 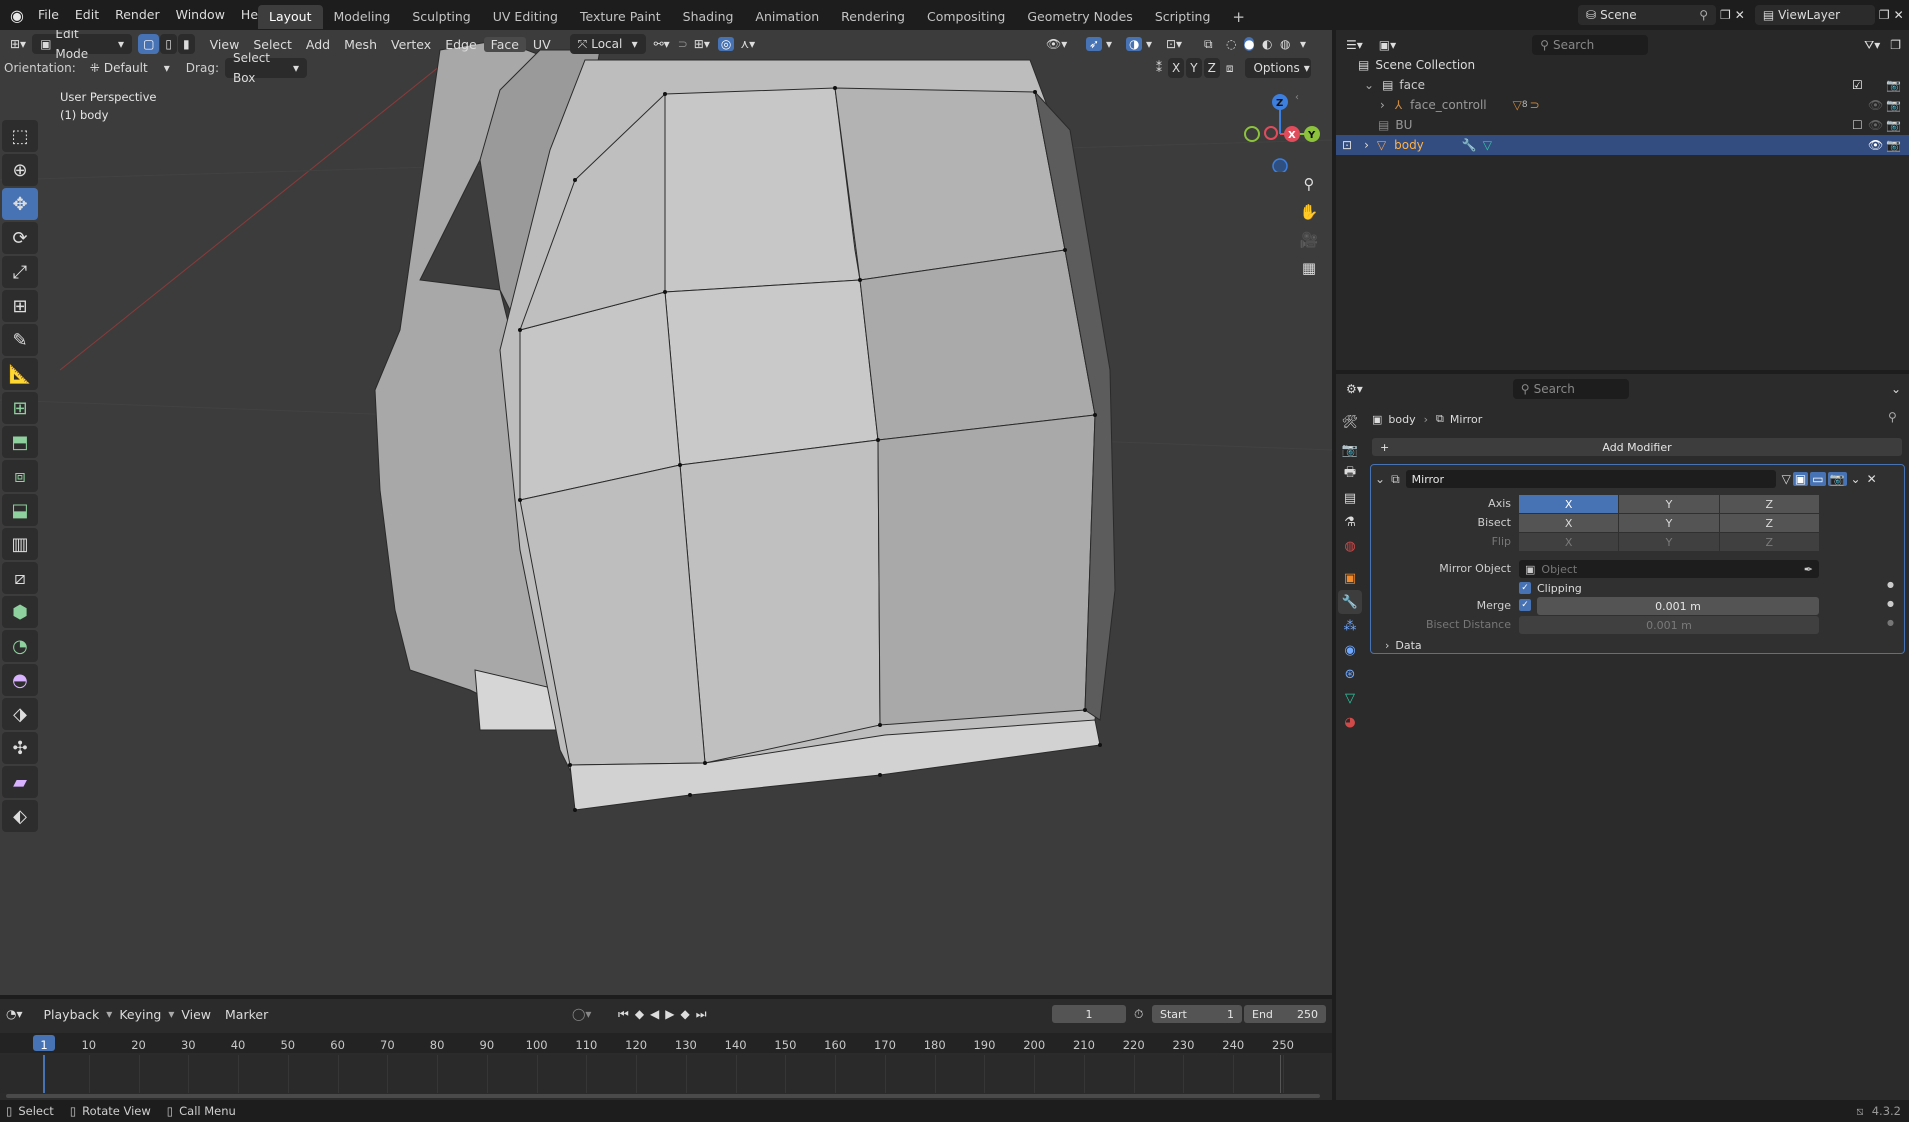 I want to click on drag-dropdown: Select Box ▾, so click(x=265, y=68).